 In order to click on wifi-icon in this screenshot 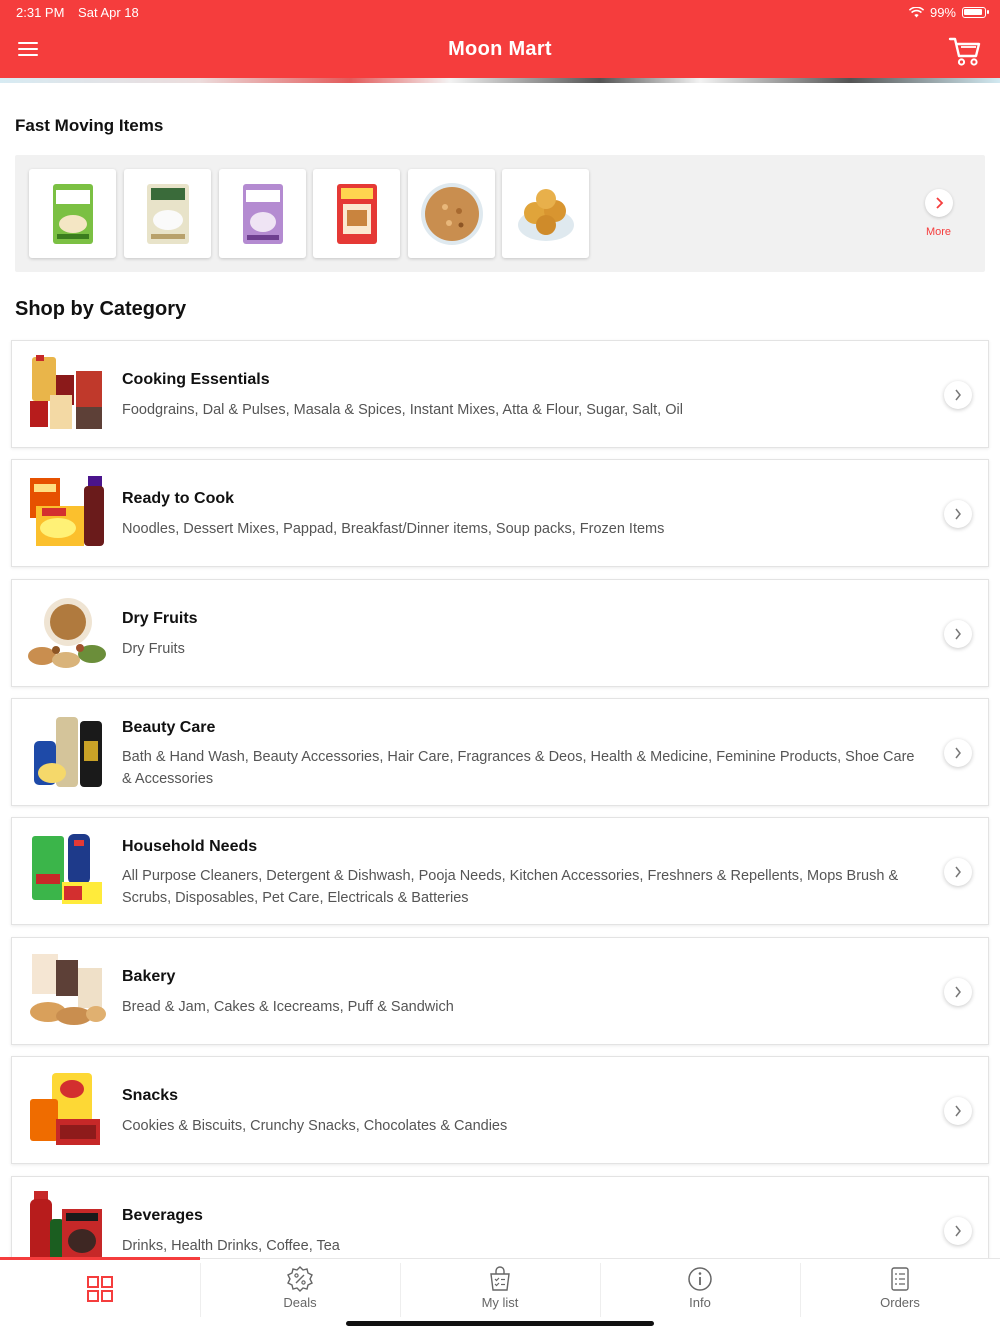, I will do `click(916, 12)`.